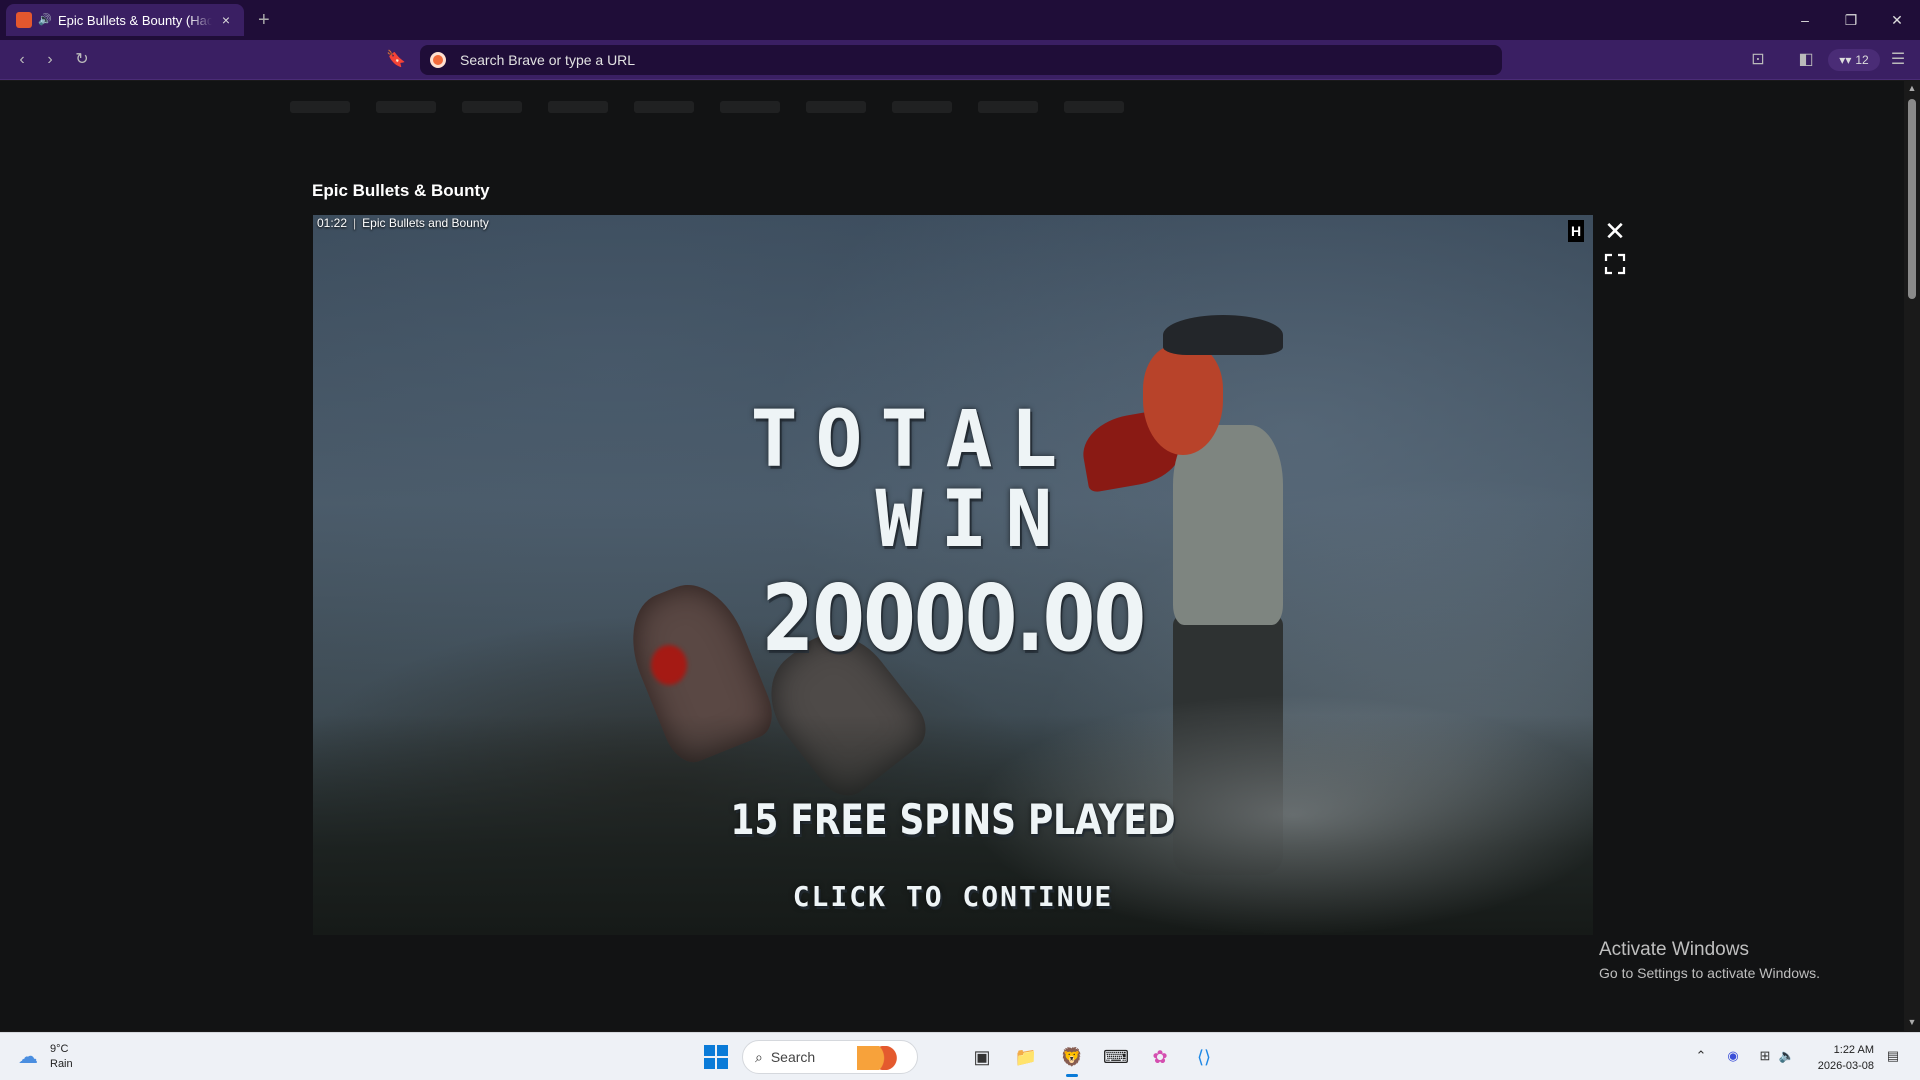 The image size is (1920, 1080). What do you see at coordinates (1912, 199) in the screenshot?
I see `scroll-thumb` at bounding box center [1912, 199].